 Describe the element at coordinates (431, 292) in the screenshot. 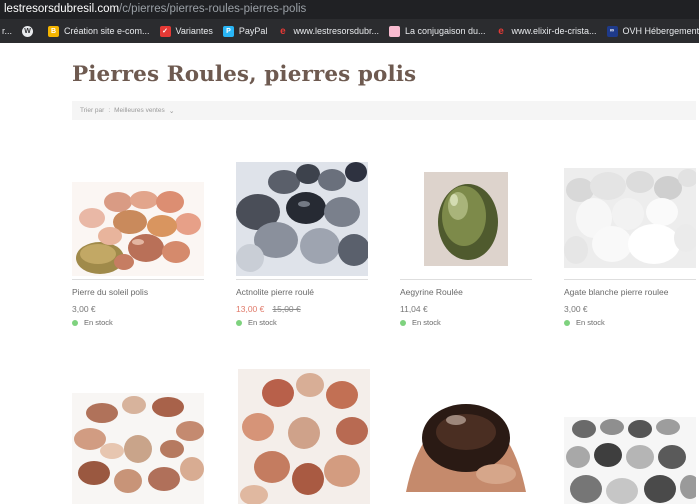

I see `product-name: Aegyrine Roulée` at that location.